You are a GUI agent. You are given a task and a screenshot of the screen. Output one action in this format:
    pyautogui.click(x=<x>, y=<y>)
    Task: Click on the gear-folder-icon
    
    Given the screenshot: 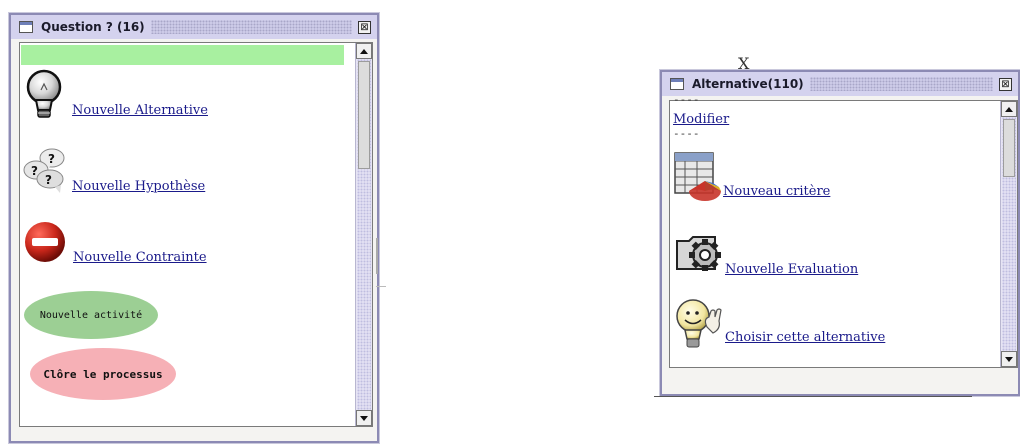 What is the action you would take?
    pyautogui.click(x=700, y=253)
    